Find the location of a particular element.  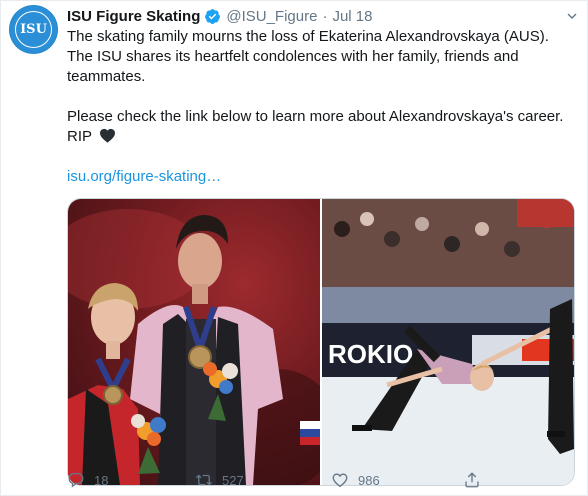

tweet-header: ISU Figure Skating @ISU_Figure · Jul 18 is located at coordinates (322, 16).